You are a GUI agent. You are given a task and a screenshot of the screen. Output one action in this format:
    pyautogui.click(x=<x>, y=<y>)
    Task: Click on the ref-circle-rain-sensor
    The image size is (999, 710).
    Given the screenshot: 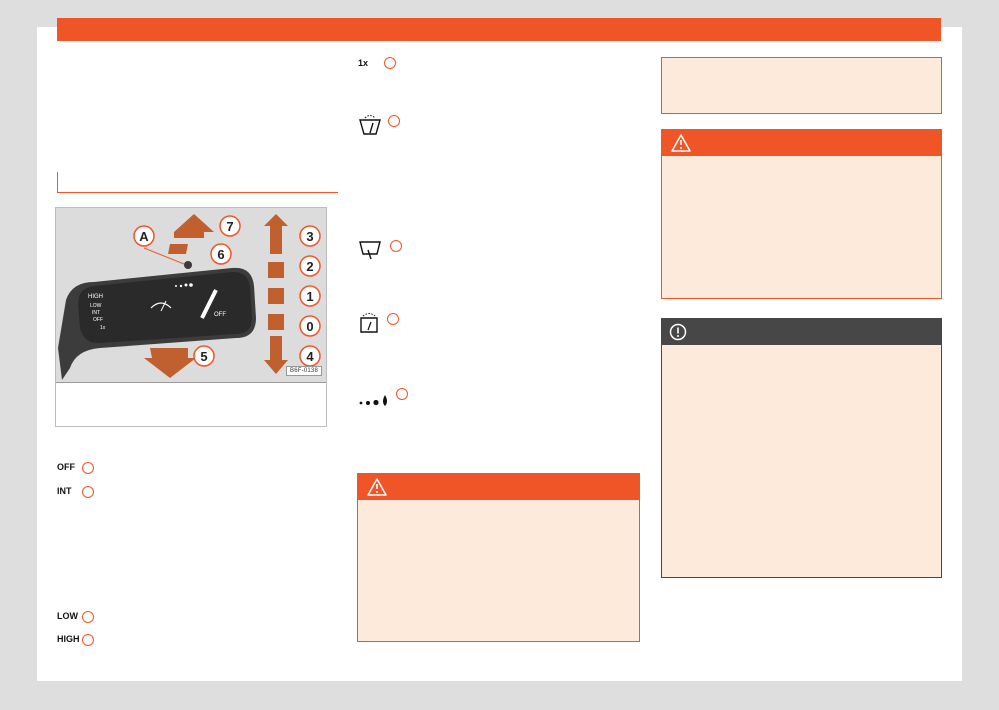 What is the action you would take?
    pyautogui.click(x=402, y=394)
    